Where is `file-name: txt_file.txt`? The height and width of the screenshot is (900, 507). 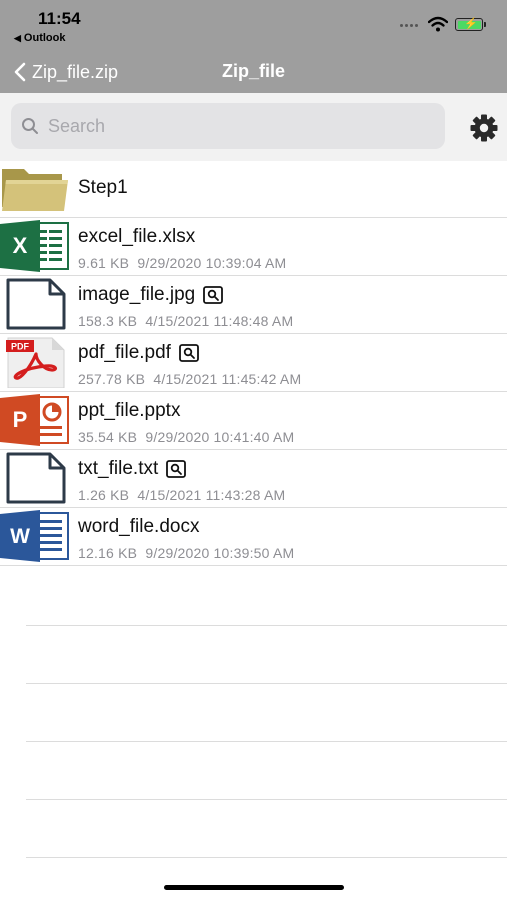
file-name: txt_file.txt is located at coordinates (132, 469).